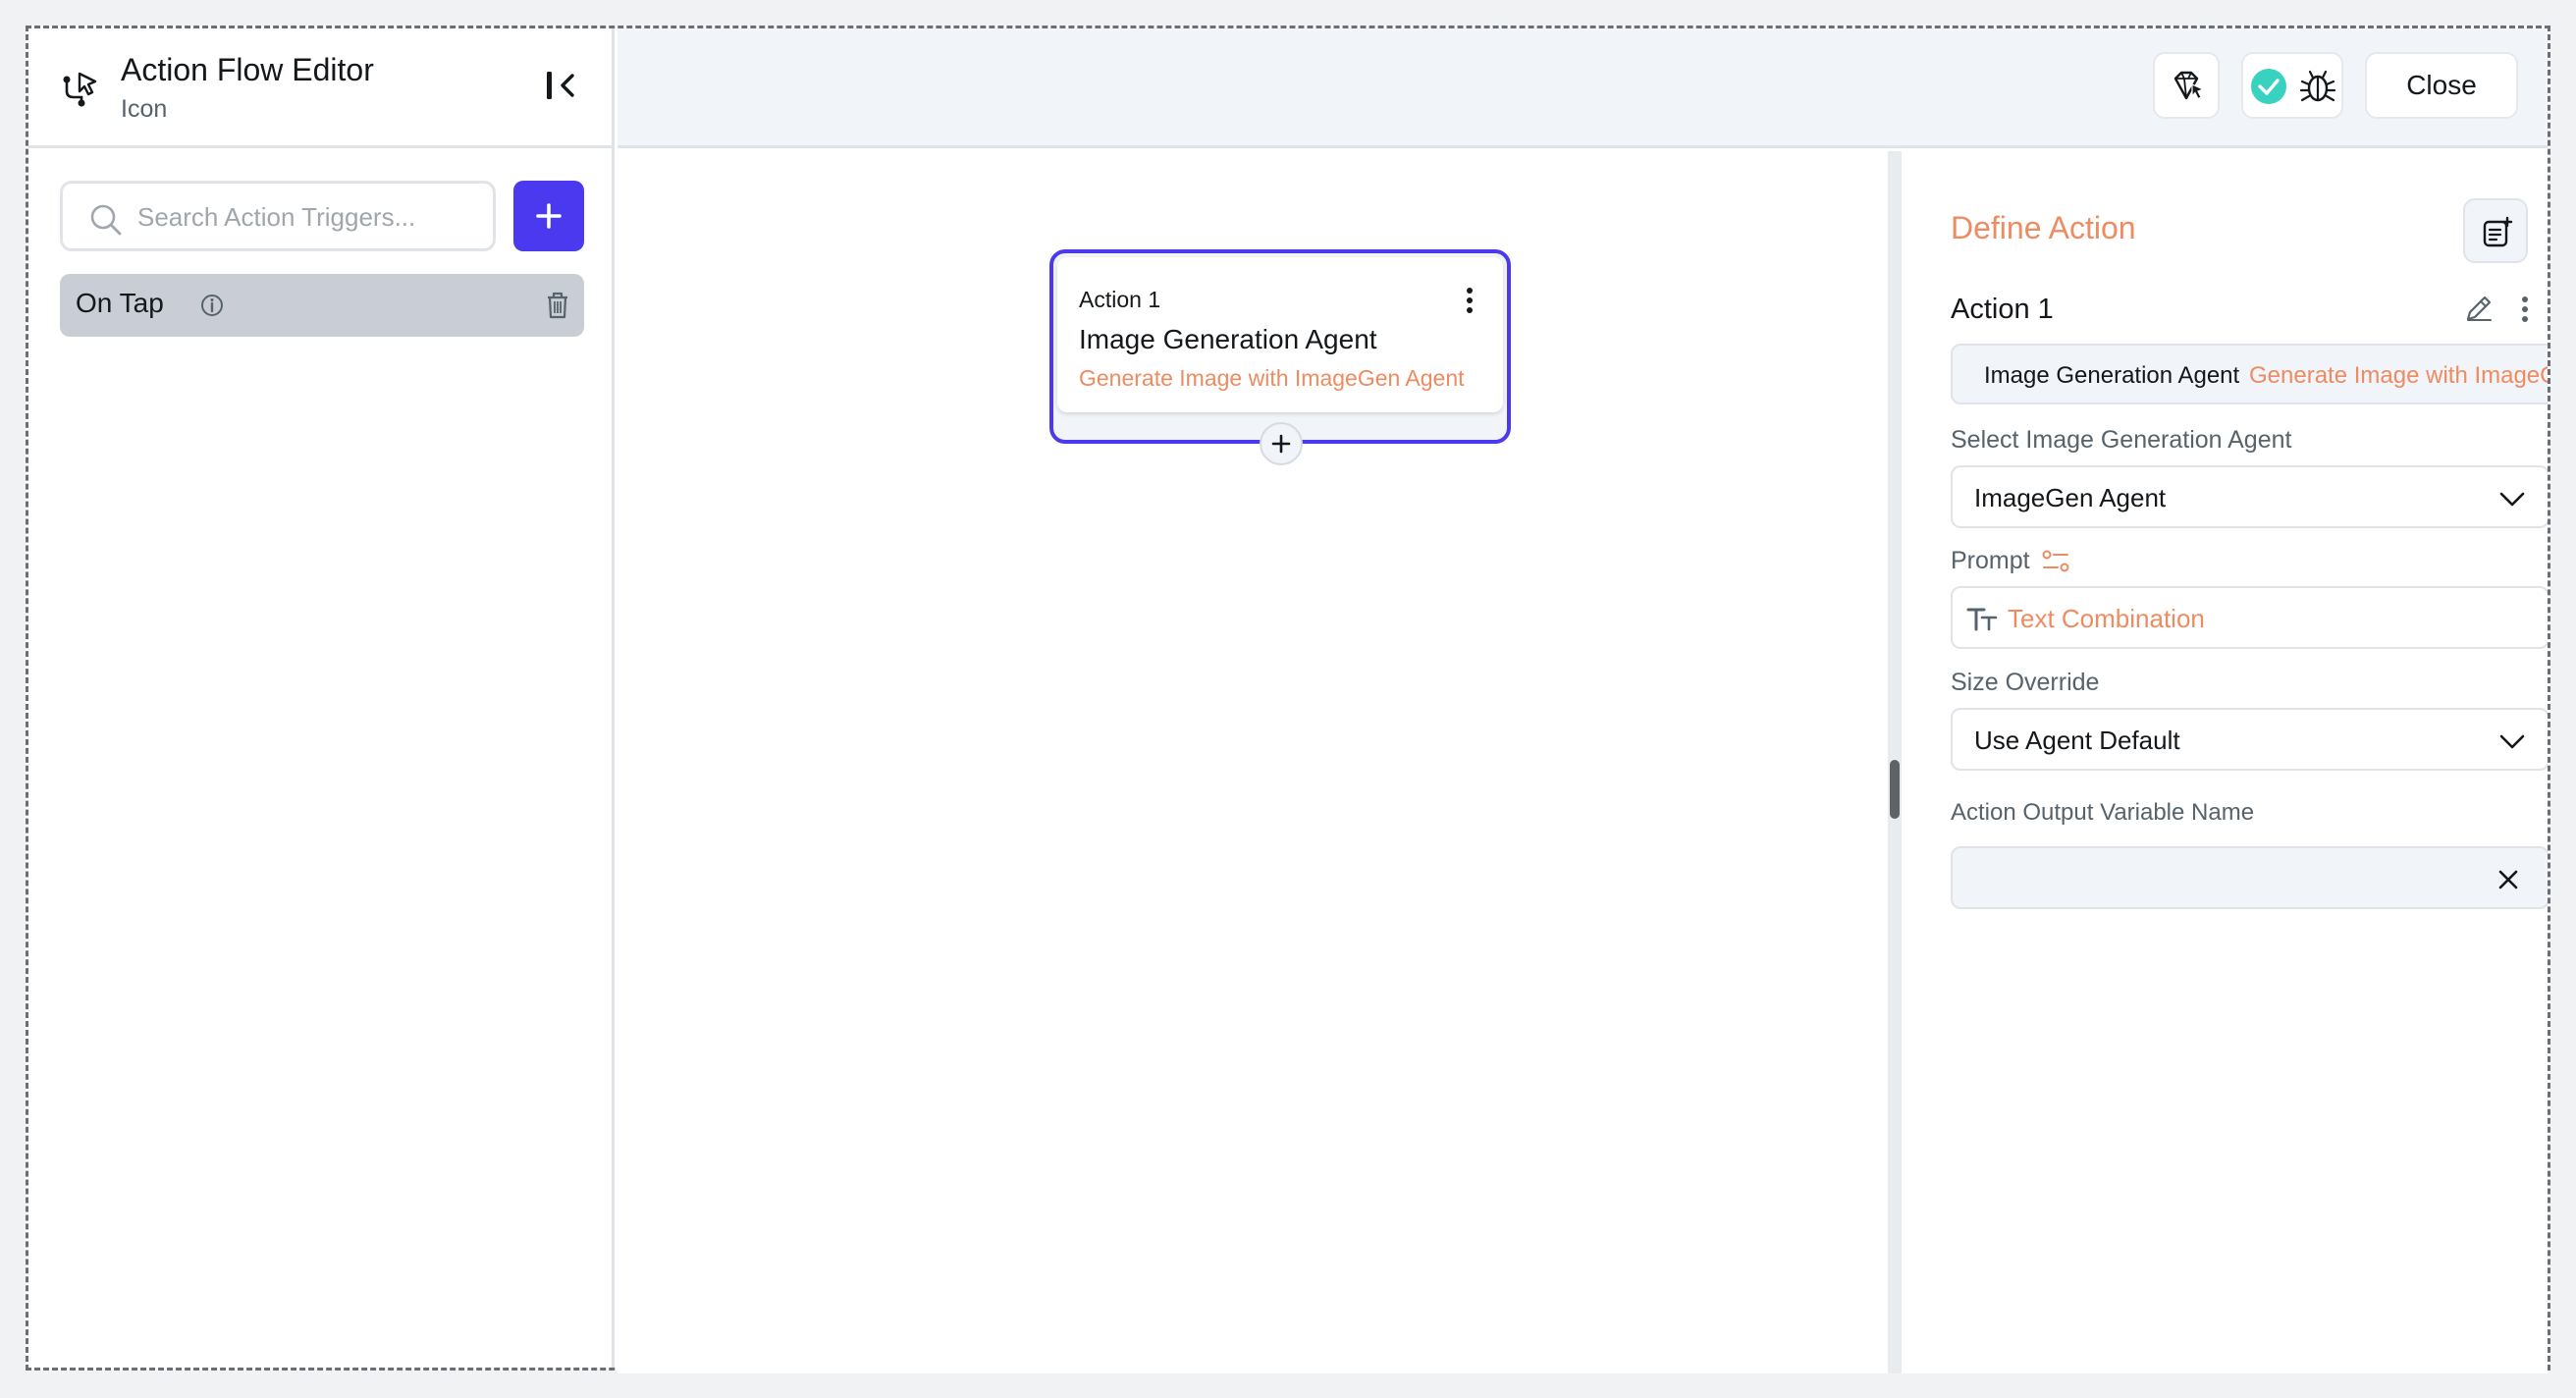 This screenshot has height=1398, width=2576. I want to click on add-trigger-button, so click(548, 216).